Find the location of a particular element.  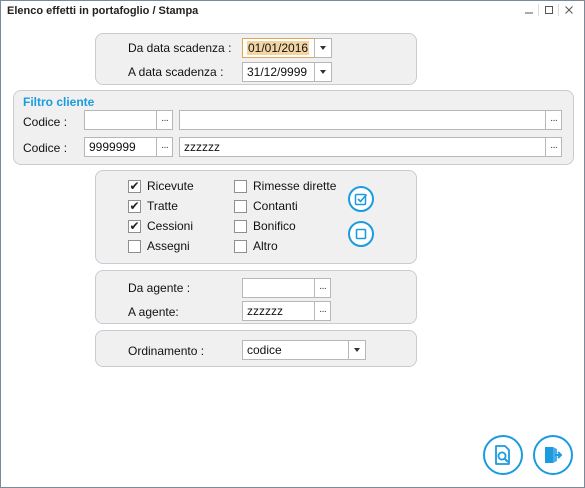

checkbox-ricevute: ✔ Ricevute is located at coordinates (161, 186).